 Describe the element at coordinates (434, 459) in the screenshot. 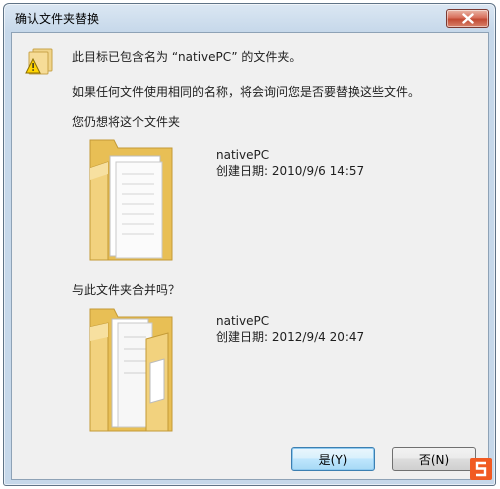

I see `no-button: 否(N)` at that location.